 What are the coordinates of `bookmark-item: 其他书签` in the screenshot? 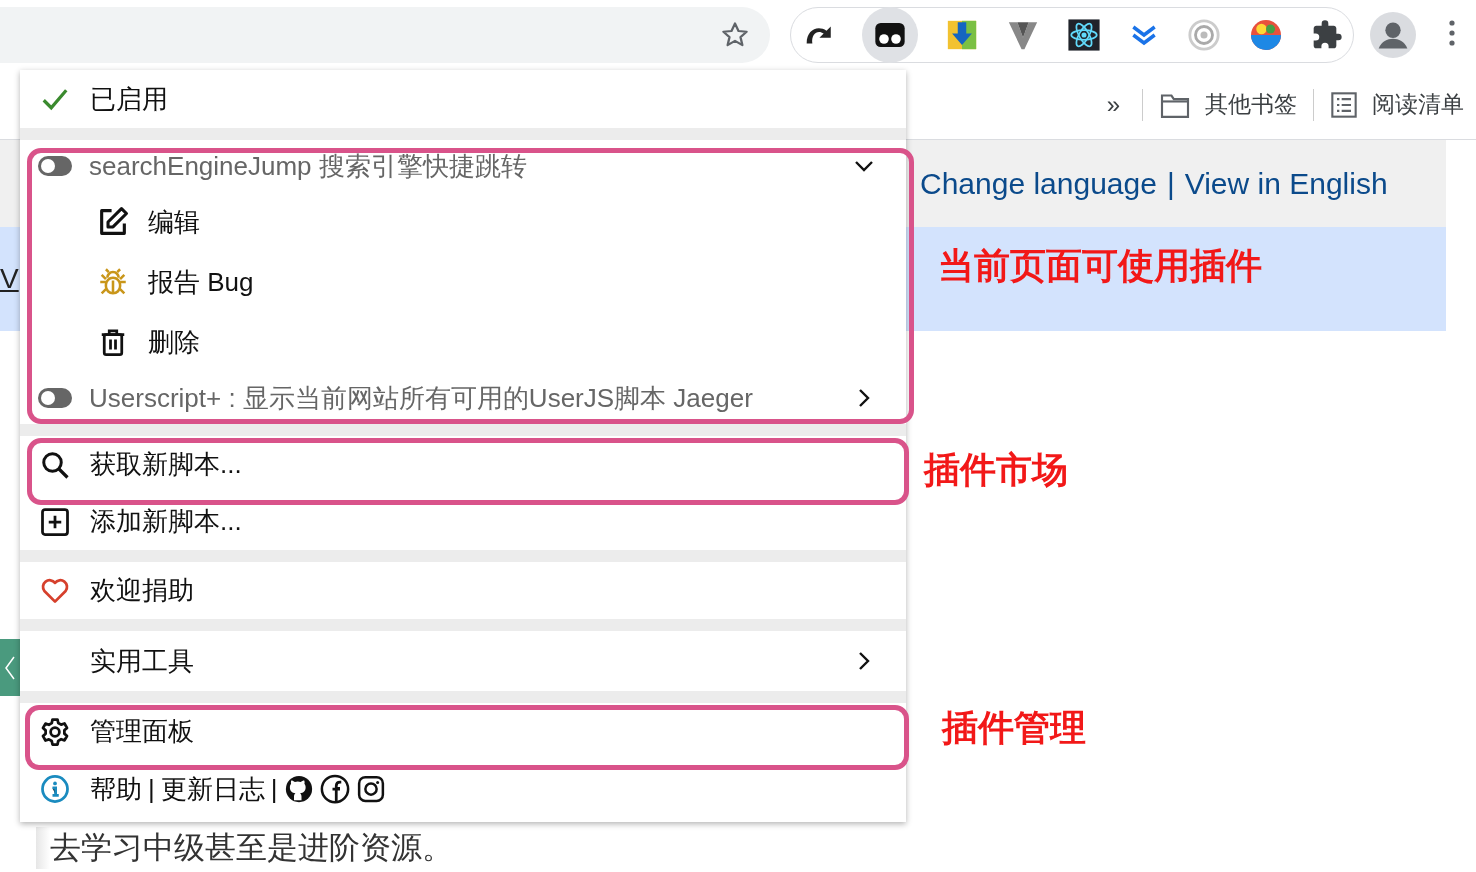 It's located at (1228, 104).